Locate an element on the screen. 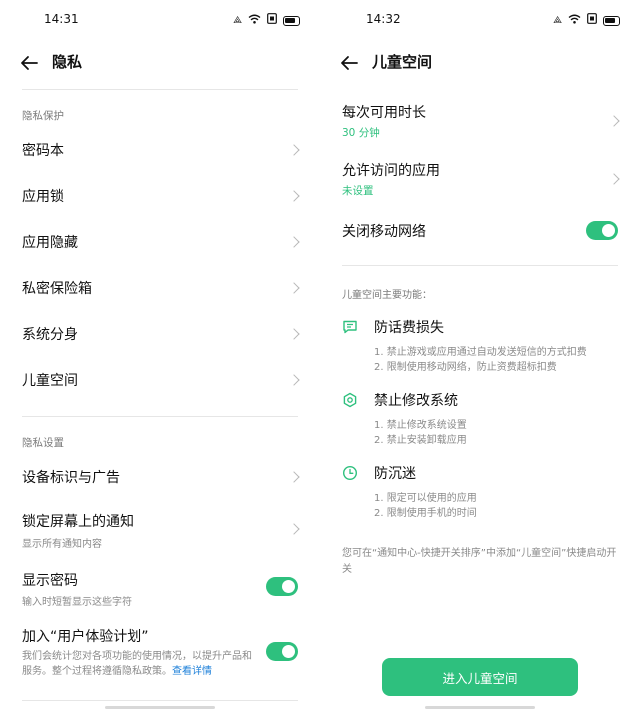  ux-plan-desc-text: 我们会统计您对各项功能的使用情况，以提升产品和服务。整个过程将遵循隐私政策。 is located at coordinates (137, 664).